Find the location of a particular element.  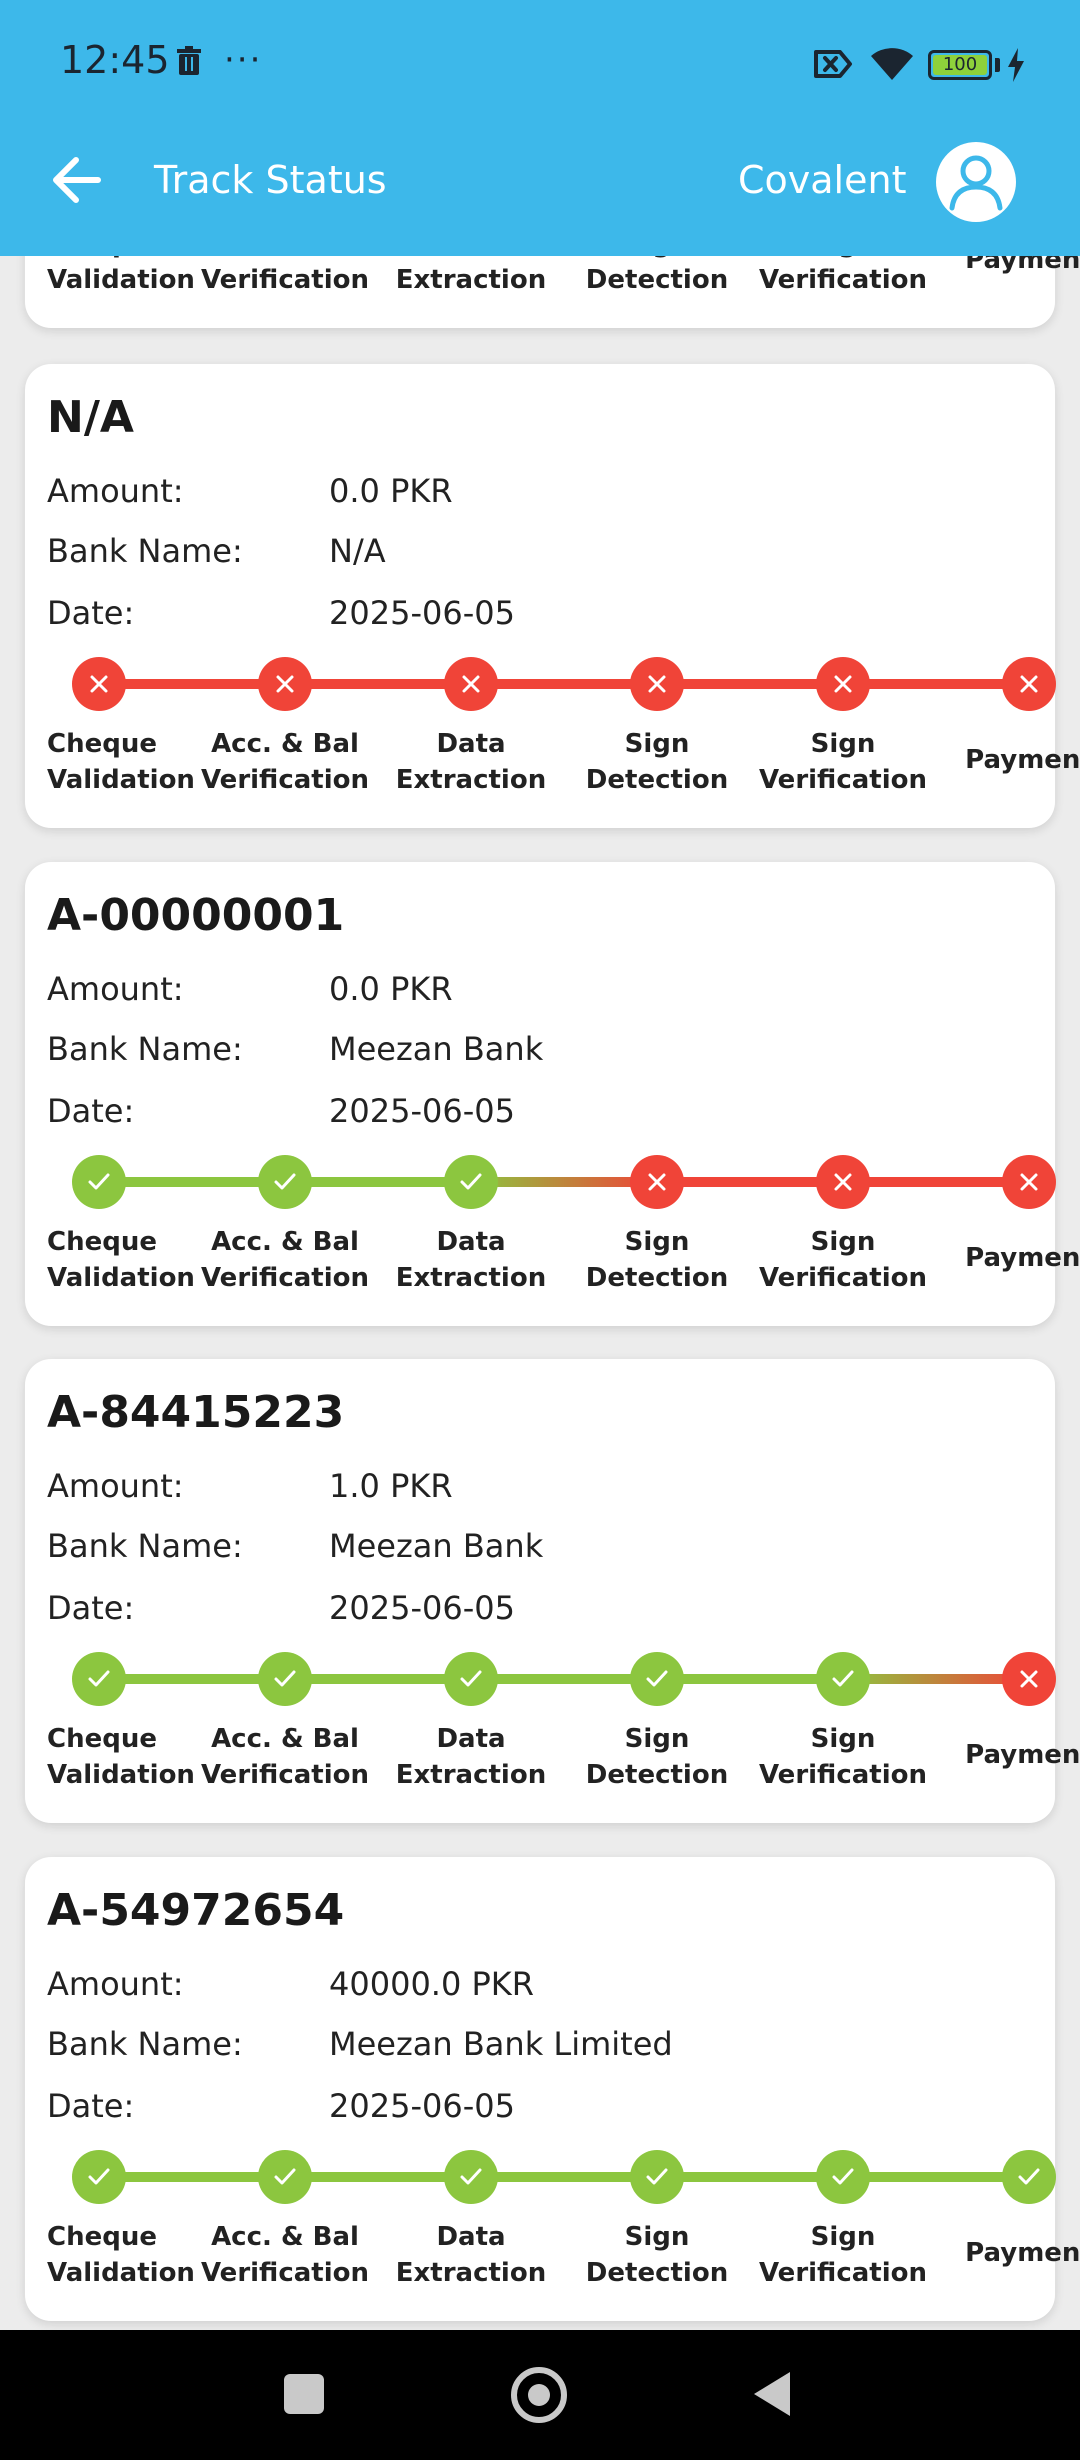

bank-name-value: Meezan Bank Limited is located at coordinates (501, 2044).